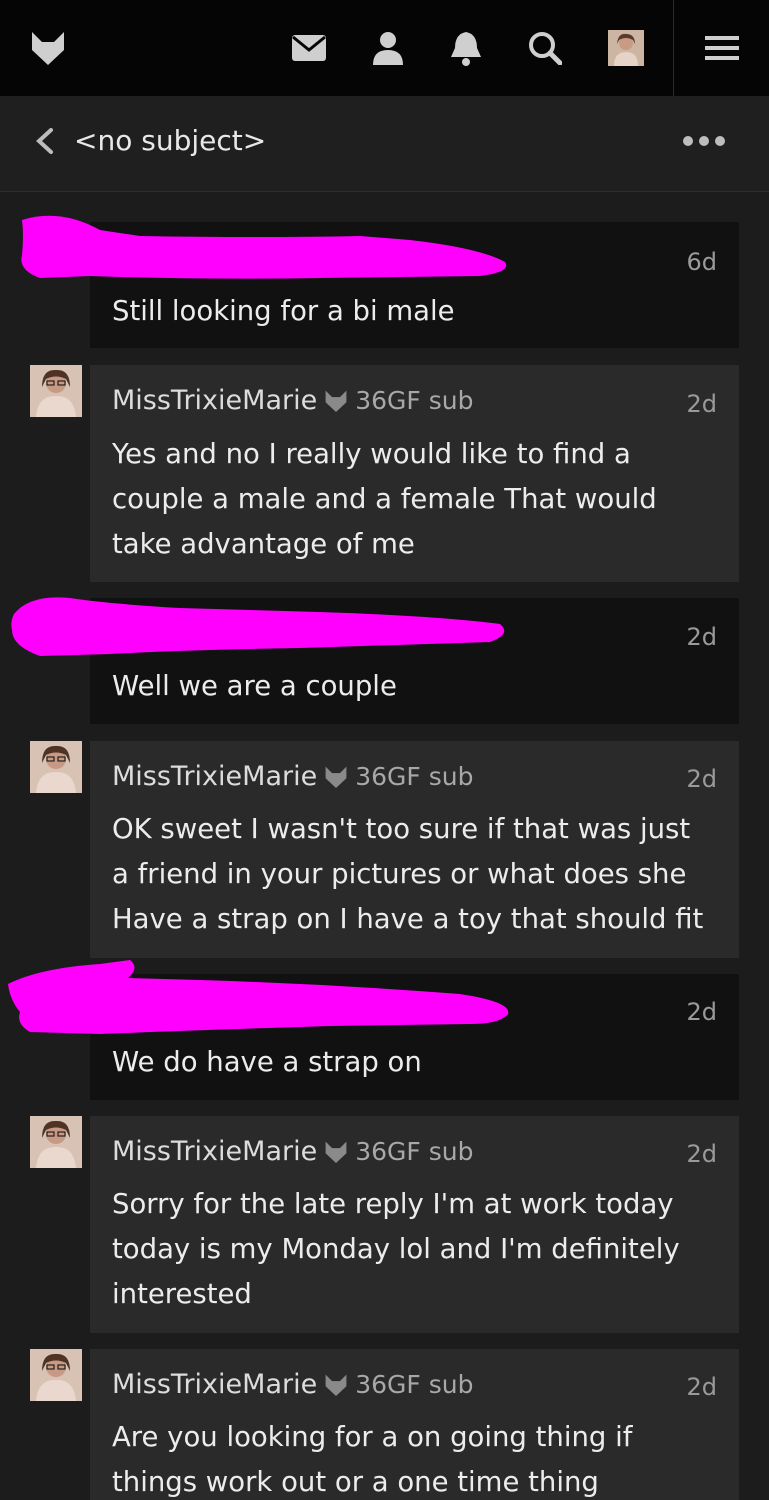 This screenshot has width=769, height=1500. Describe the element at coordinates (45, 141) in the screenshot. I see `back-button` at that location.